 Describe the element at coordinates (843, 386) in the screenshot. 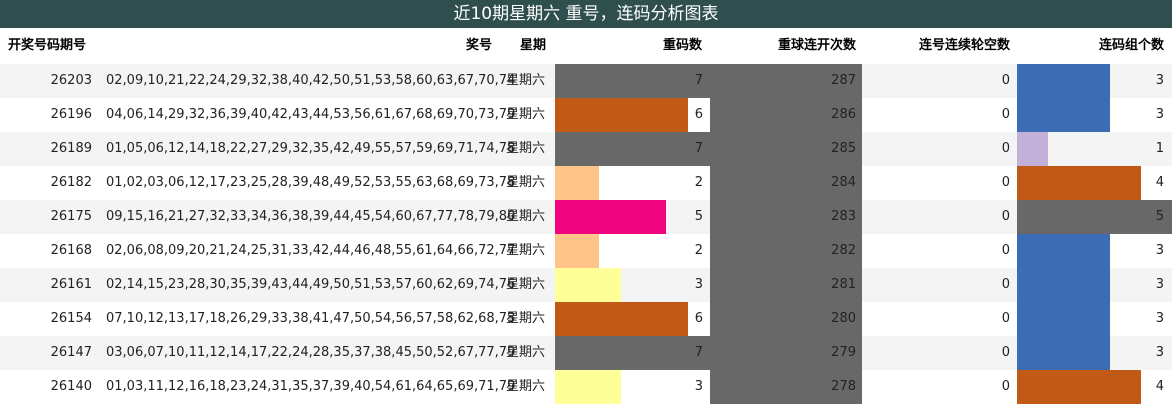

I see `streak-value: 278` at that location.